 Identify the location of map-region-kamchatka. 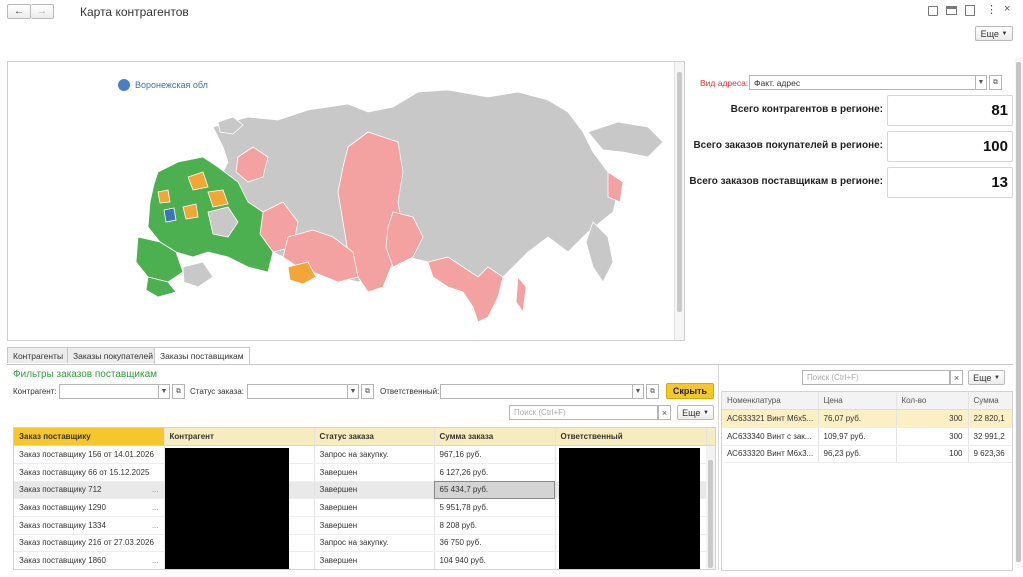
(599, 252).